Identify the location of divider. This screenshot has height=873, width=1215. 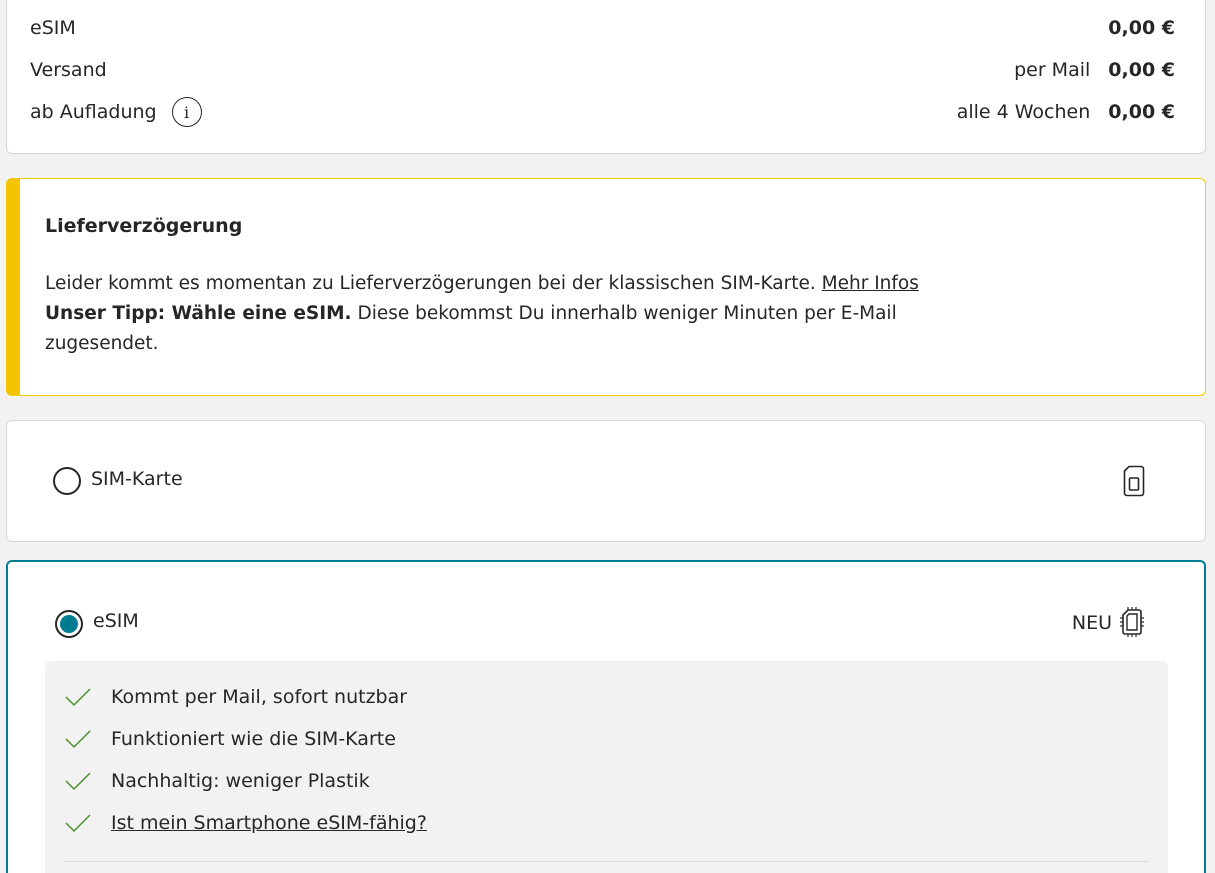
(606, 861).